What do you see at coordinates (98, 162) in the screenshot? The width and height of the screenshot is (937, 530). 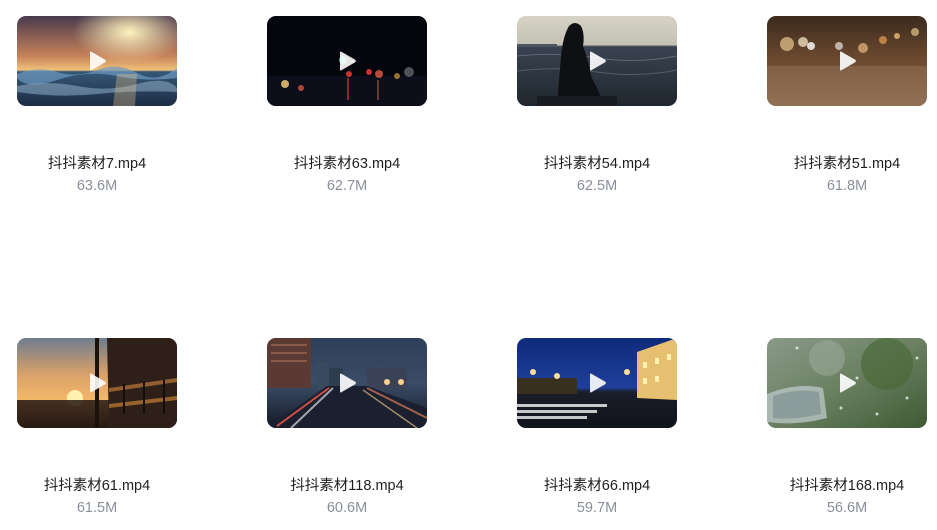 I see `file-name: 抖抖素材7.mp4` at bounding box center [98, 162].